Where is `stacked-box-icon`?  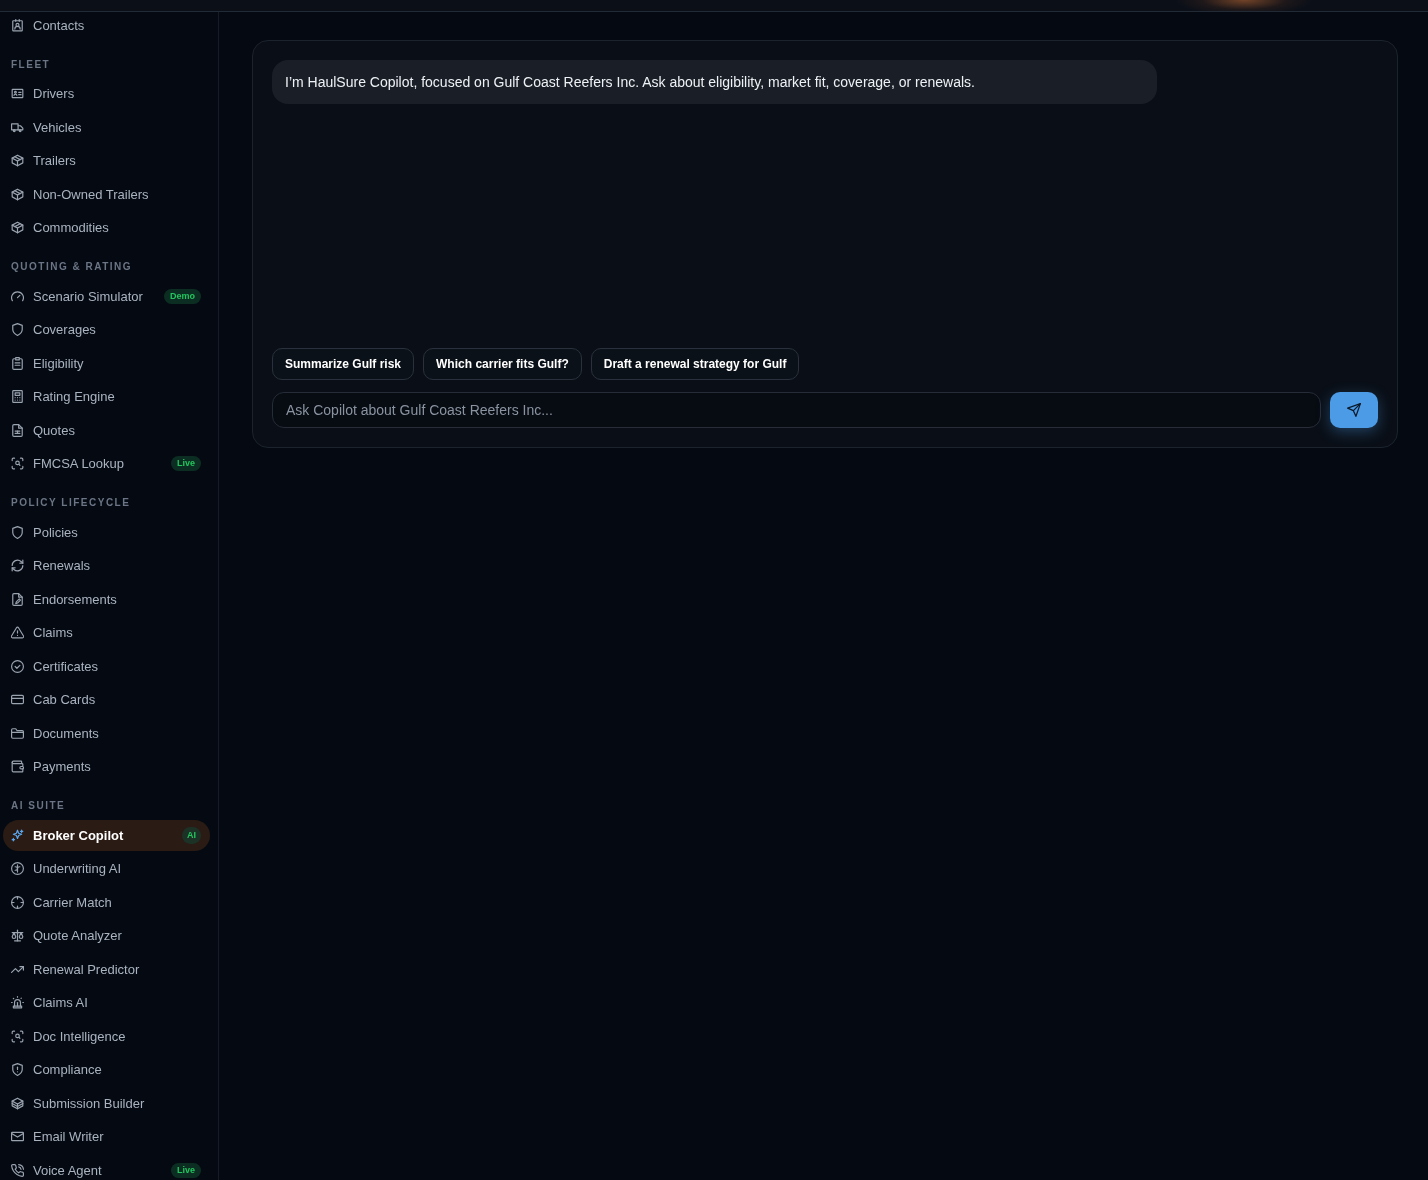 stacked-box-icon is located at coordinates (17, 1103).